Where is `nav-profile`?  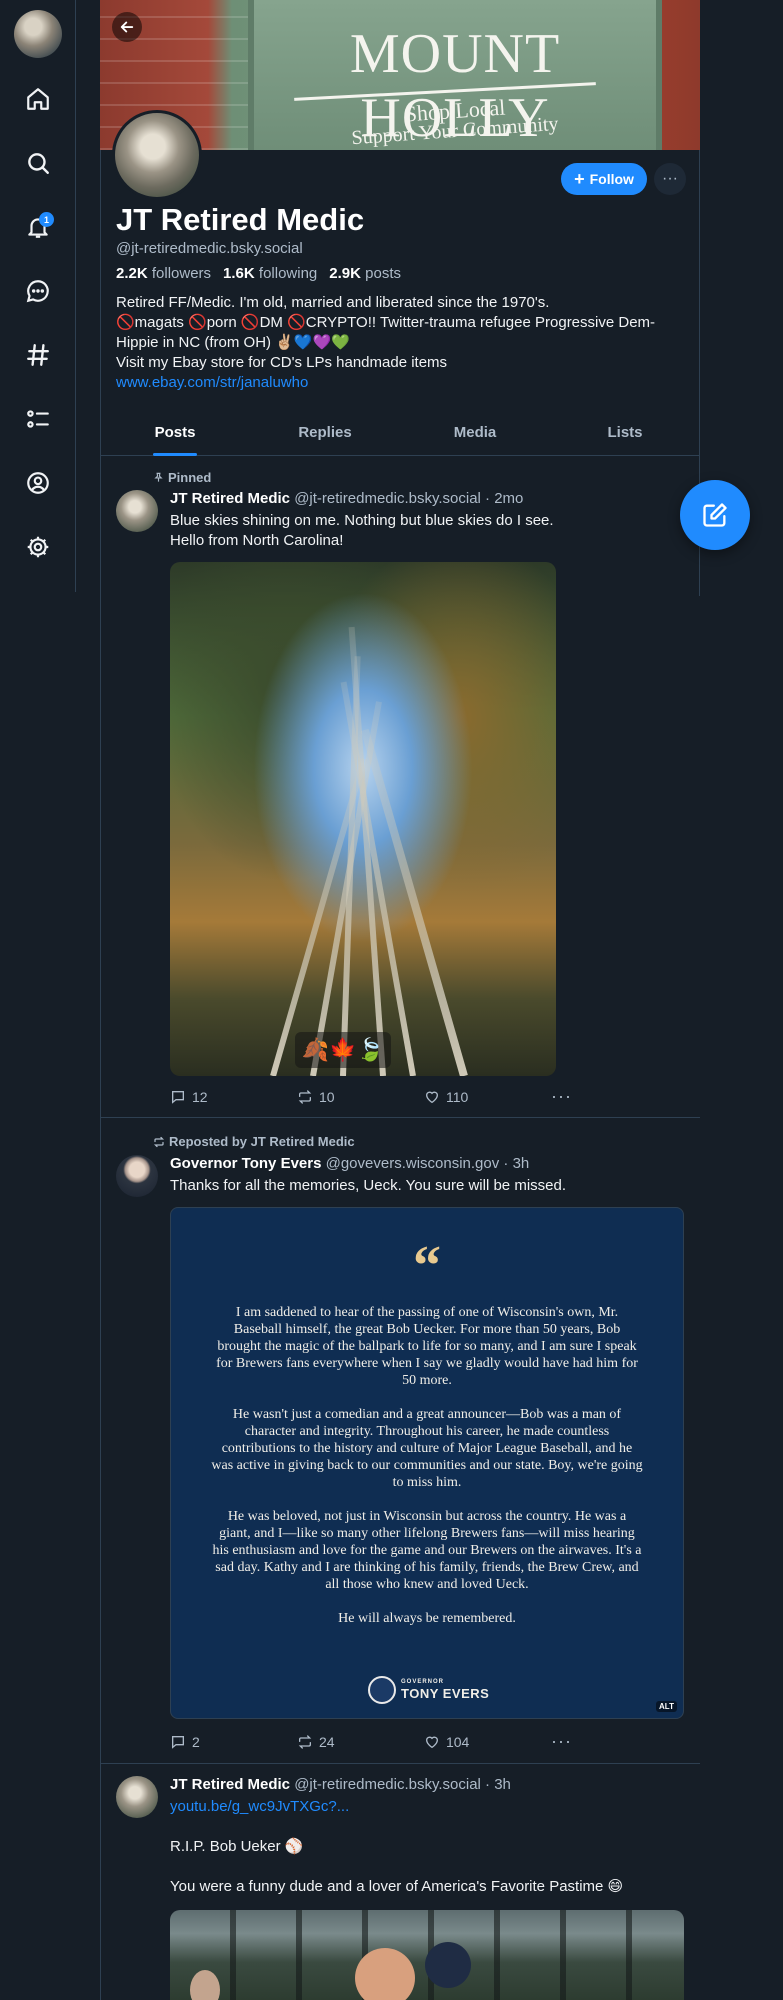
nav-profile is located at coordinates (38, 483).